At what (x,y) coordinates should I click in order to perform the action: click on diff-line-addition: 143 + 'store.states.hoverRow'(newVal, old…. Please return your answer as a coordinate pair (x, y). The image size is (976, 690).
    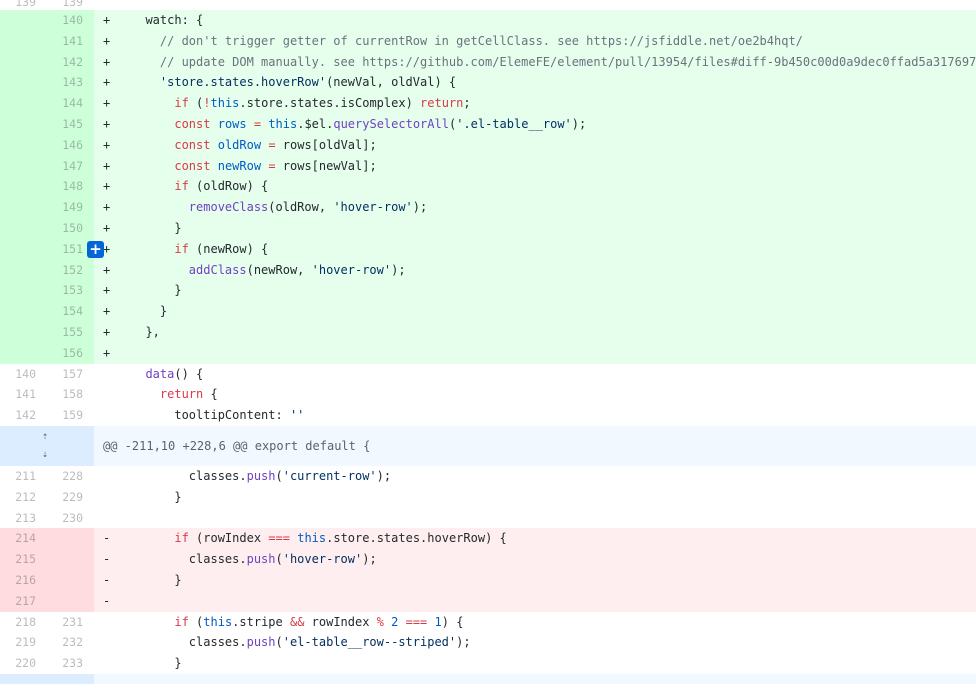
    Looking at the image, I should click on (488, 83).